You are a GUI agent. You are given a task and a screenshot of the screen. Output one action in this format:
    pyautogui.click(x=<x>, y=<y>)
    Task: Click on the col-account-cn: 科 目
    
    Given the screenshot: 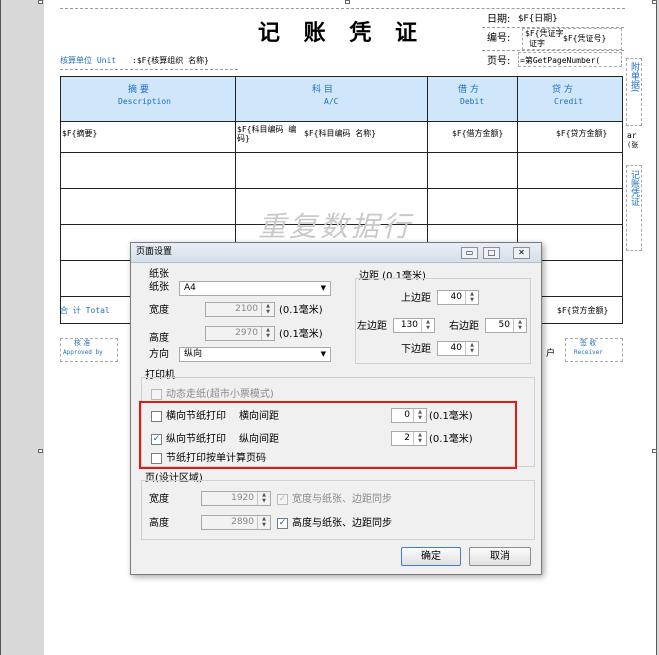 What is the action you would take?
    pyautogui.click(x=322, y=90)
    